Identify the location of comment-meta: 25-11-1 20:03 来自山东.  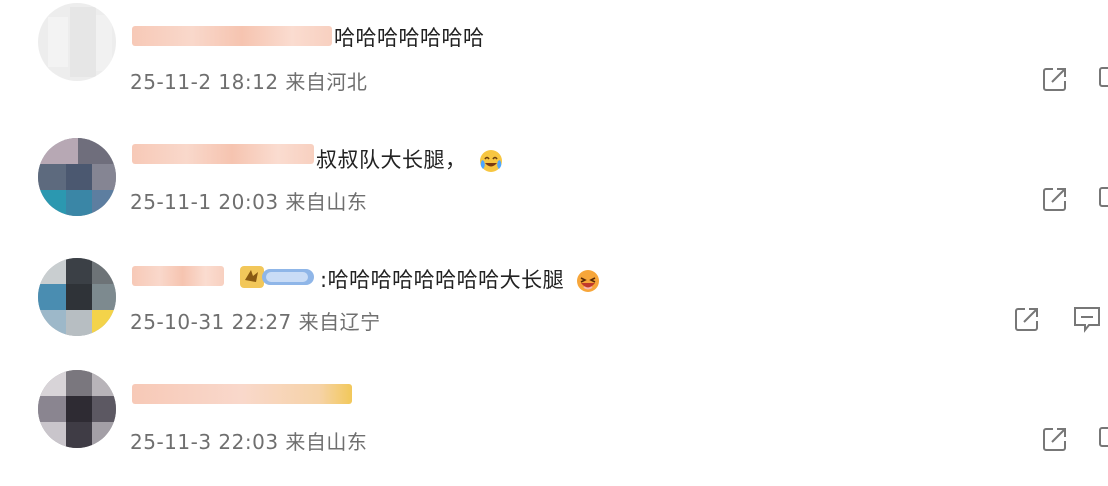
(248, 200).